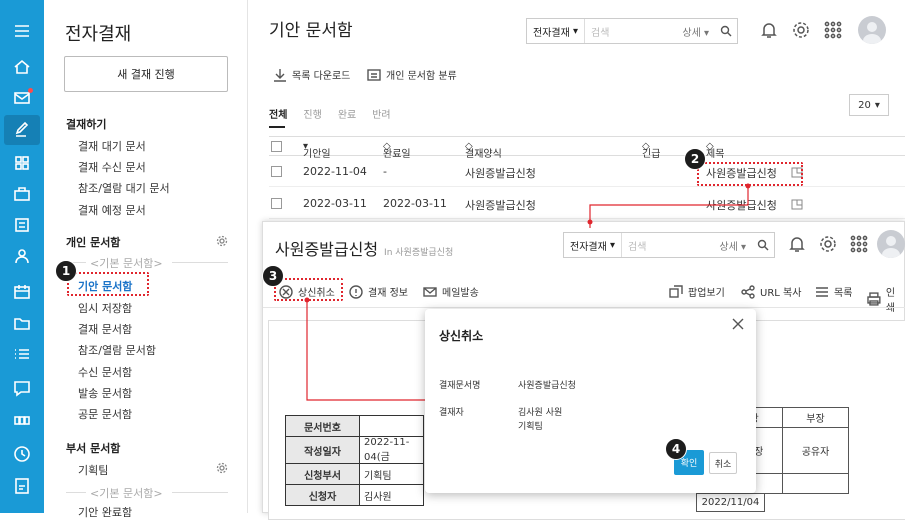 The height and width of the screenshot is (520, 905). Describe the element at coordinates (22, 67) in the screenshot. I see `home-icon` at that location.